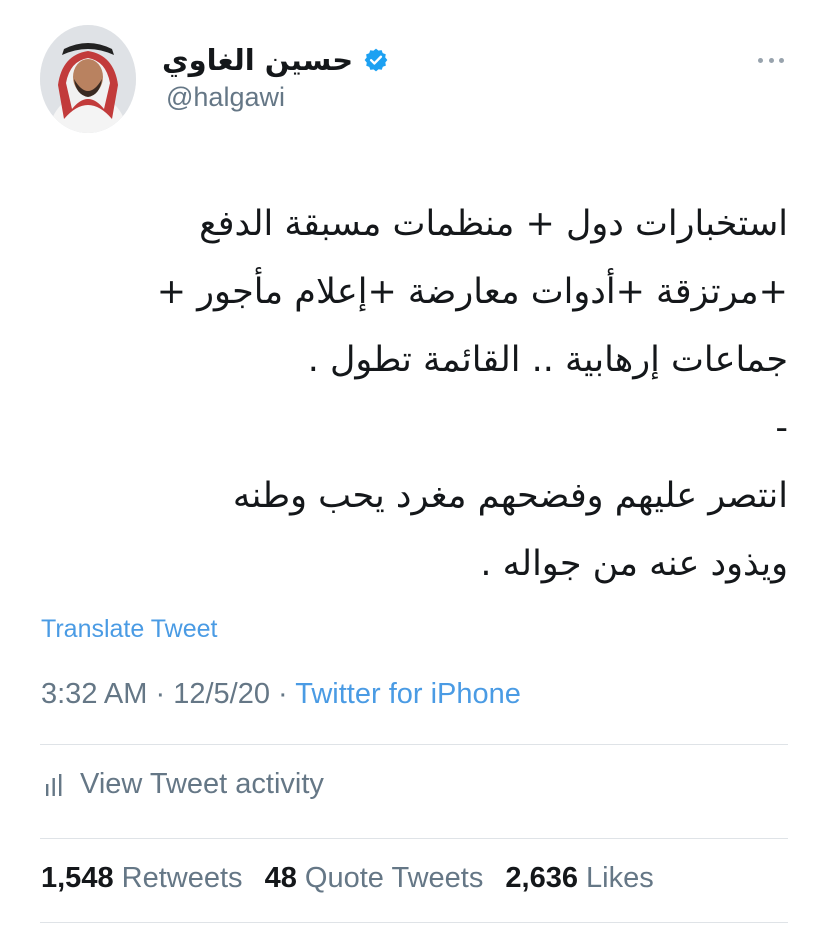 The height and width of the screenshot is (937, 828). Describe the element at coordinates (202, 784) in the screenshot. I see `view-tweet-activity-label: View Tweet activity` at that location.